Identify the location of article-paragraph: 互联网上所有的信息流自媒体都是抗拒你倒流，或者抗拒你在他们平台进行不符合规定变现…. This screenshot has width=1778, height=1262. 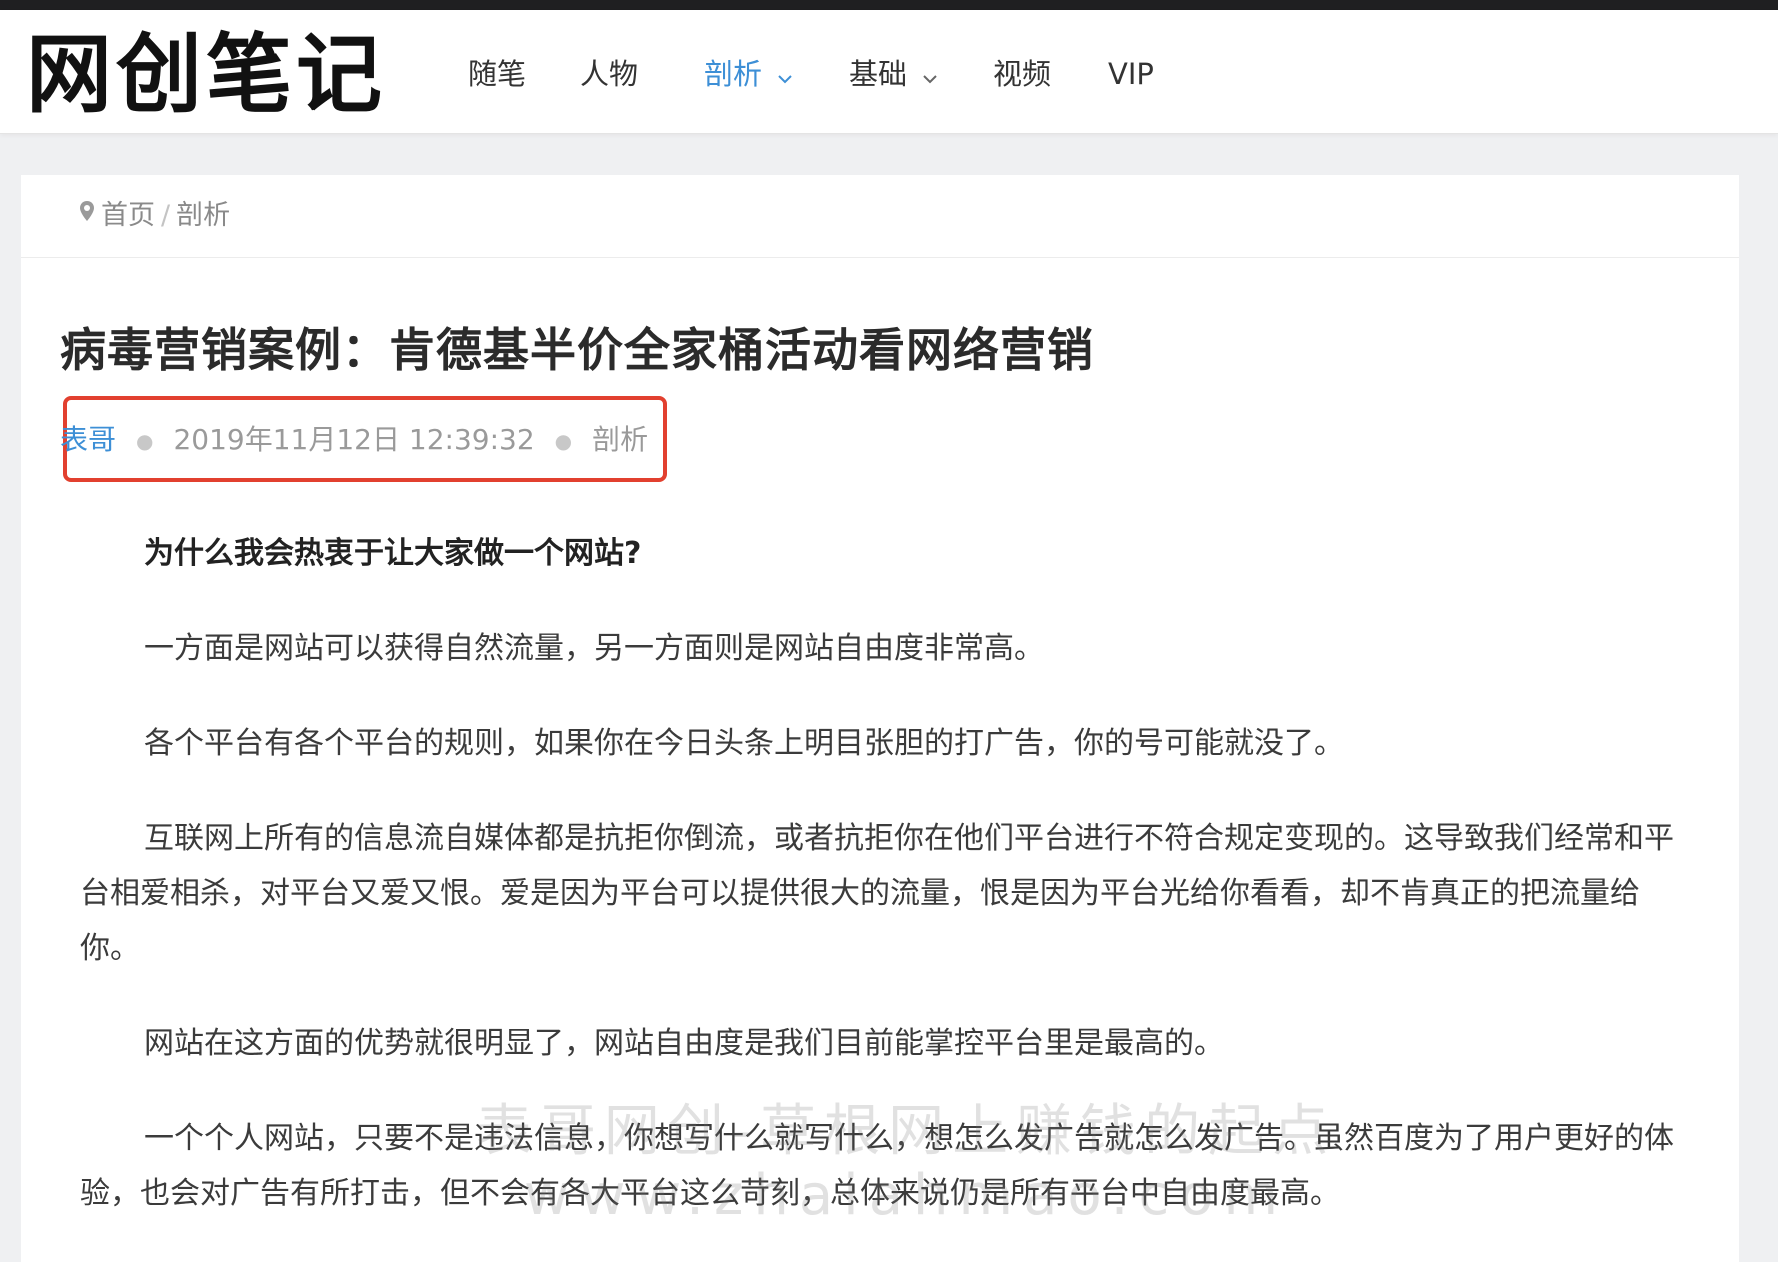
(877, 893).